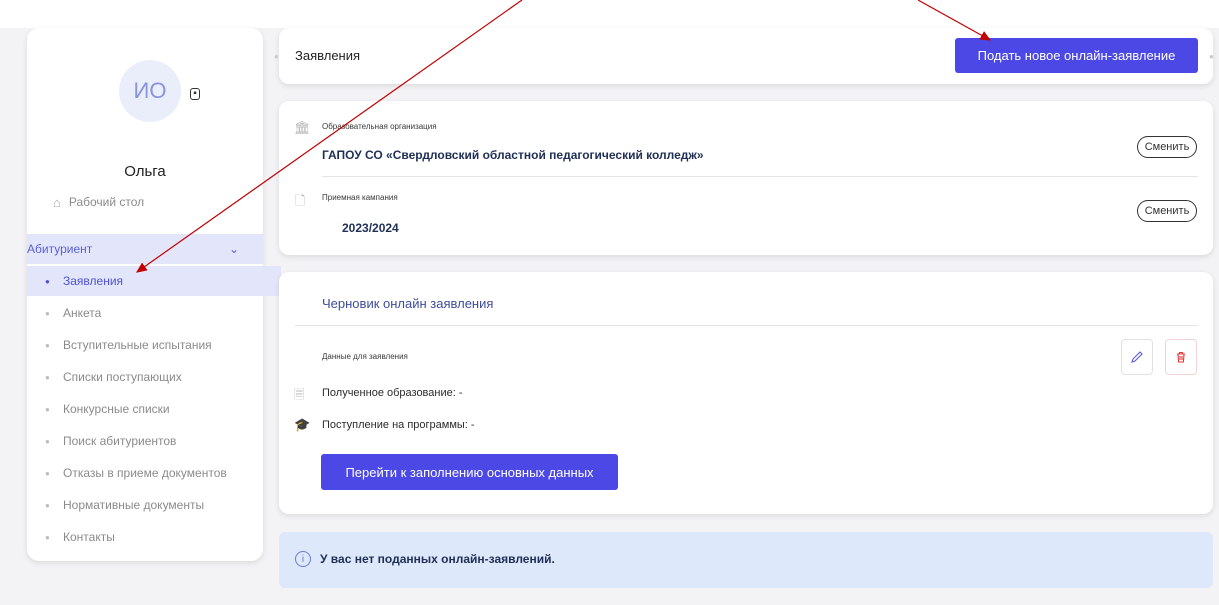  I want to click on home-icon: ⌂, so click(57, 202).